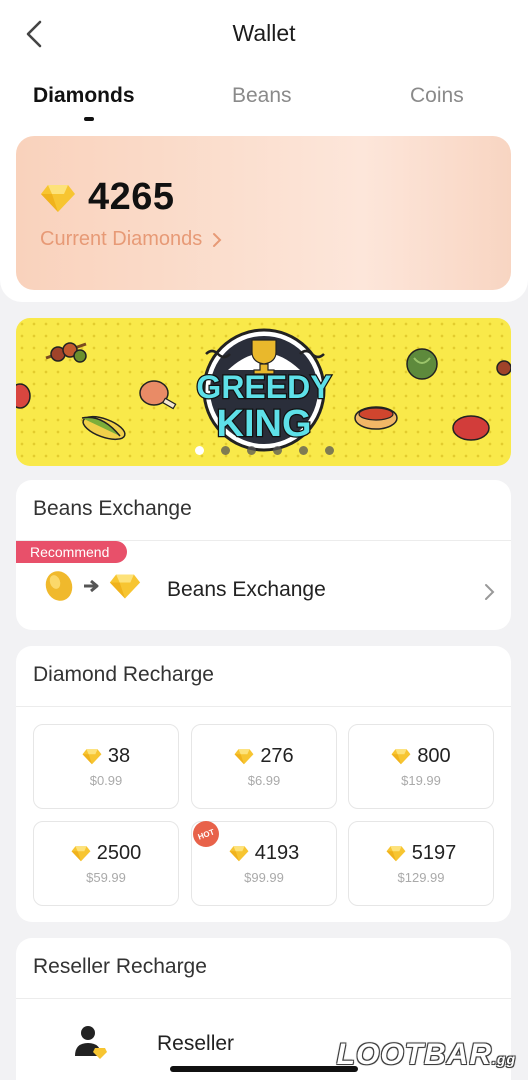 The height and width of the screenshot is (1080, 528). I want to click on arrow-right-icon, so click(91, 586).